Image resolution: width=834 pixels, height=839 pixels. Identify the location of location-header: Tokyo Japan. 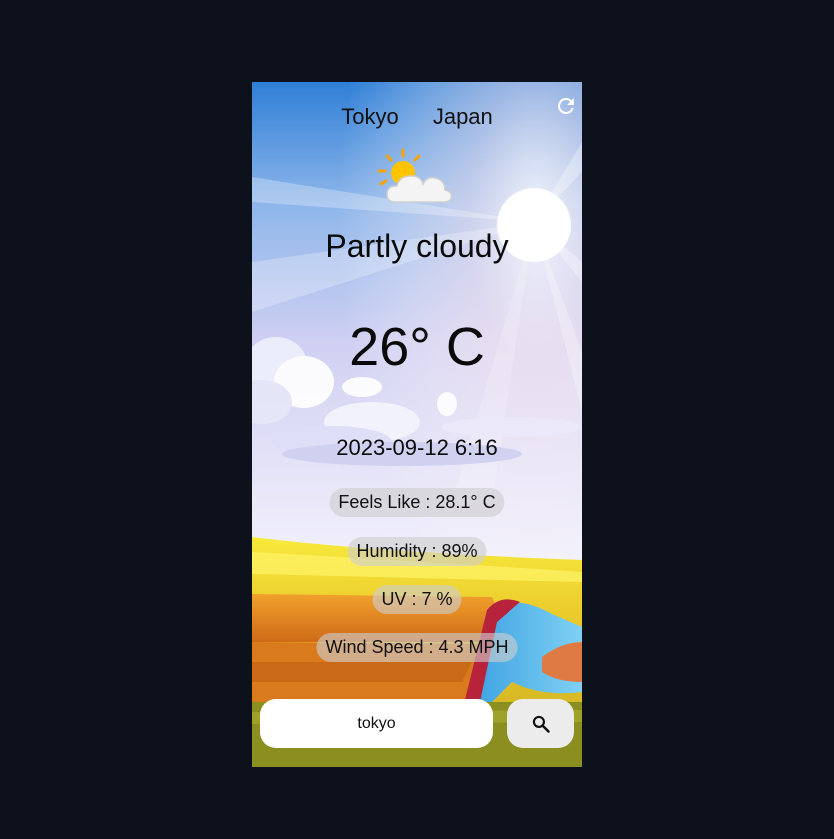
(417, 117).